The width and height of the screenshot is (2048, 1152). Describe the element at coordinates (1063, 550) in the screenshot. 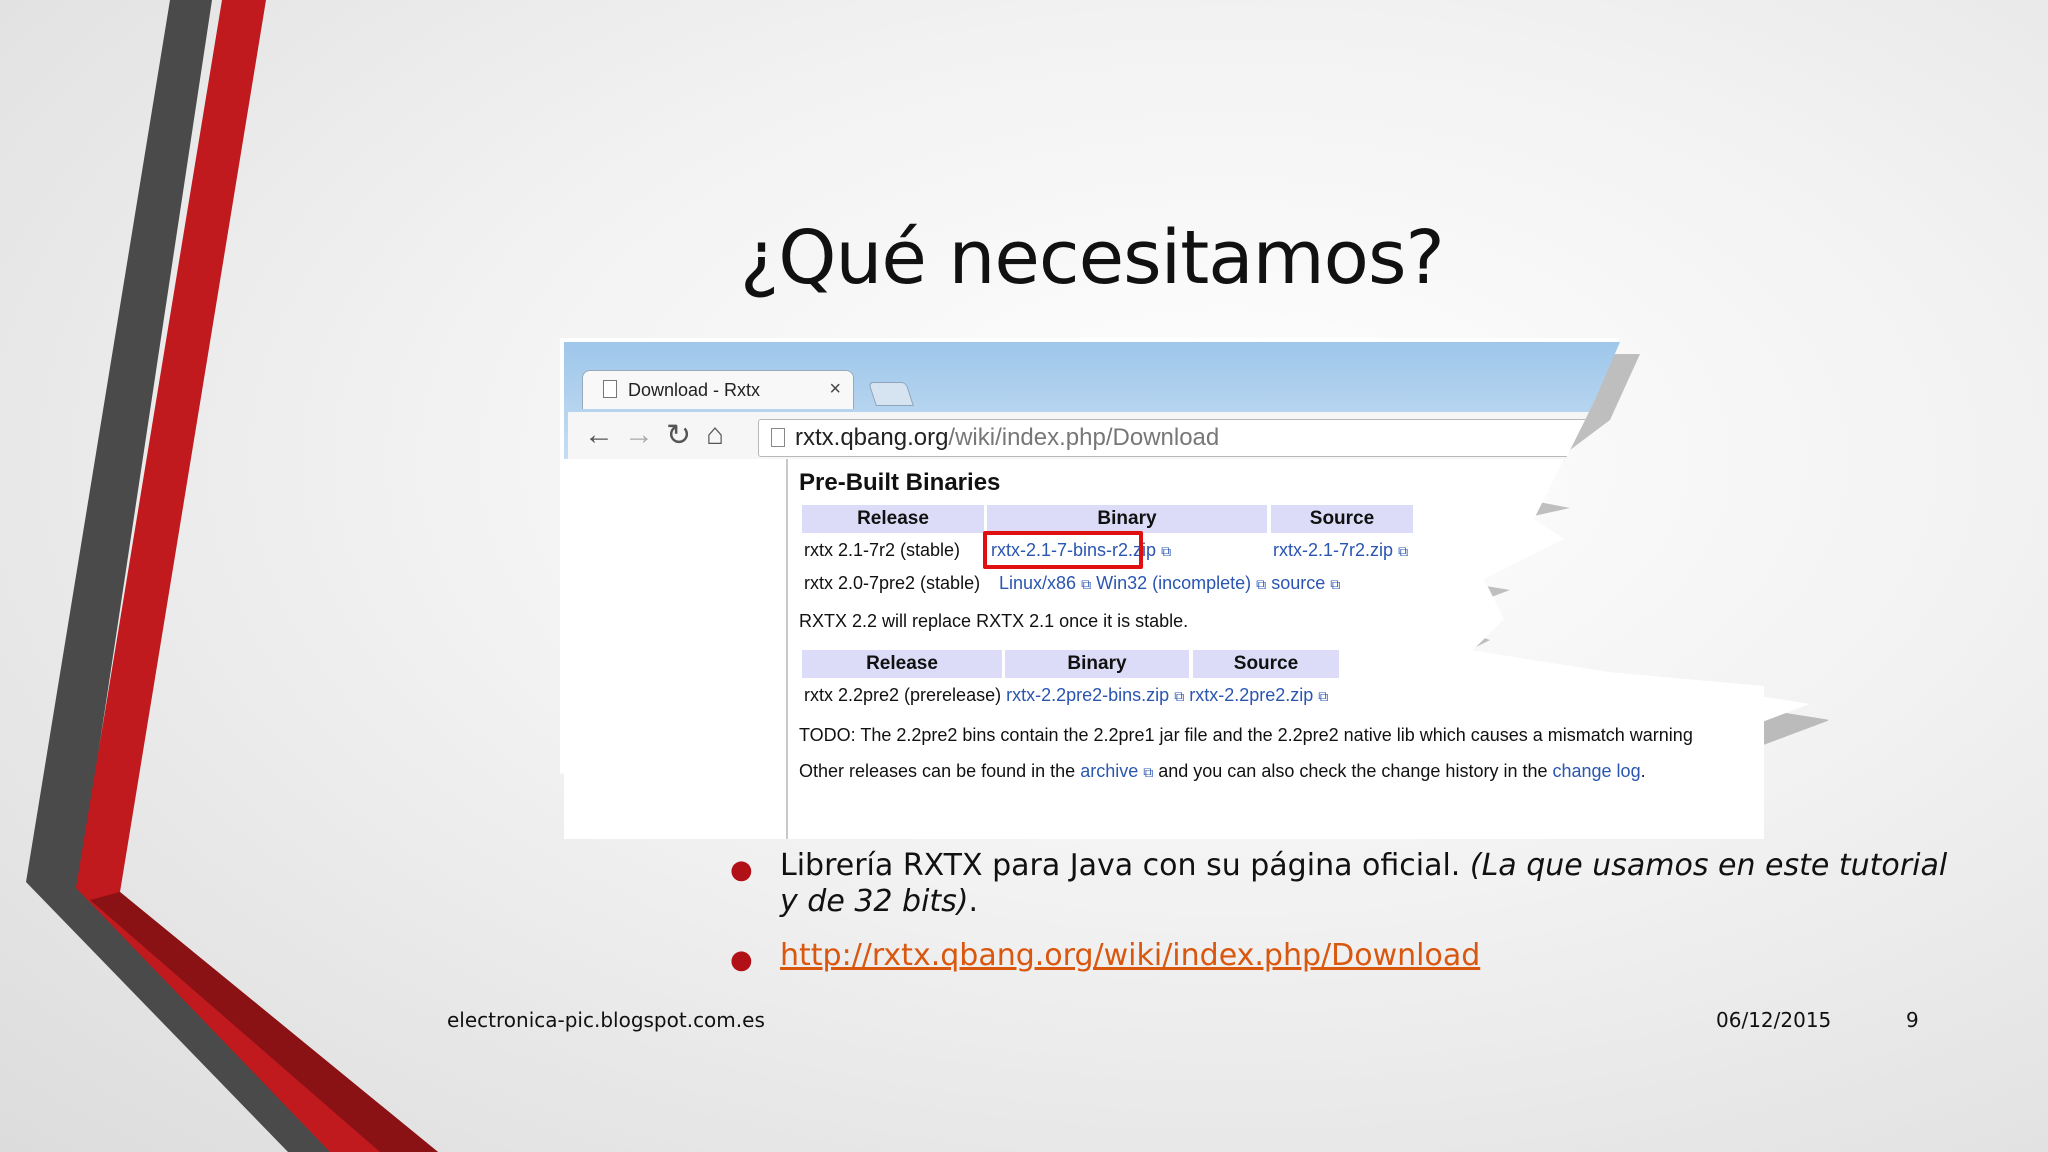

I see `highlight-box` at that location.